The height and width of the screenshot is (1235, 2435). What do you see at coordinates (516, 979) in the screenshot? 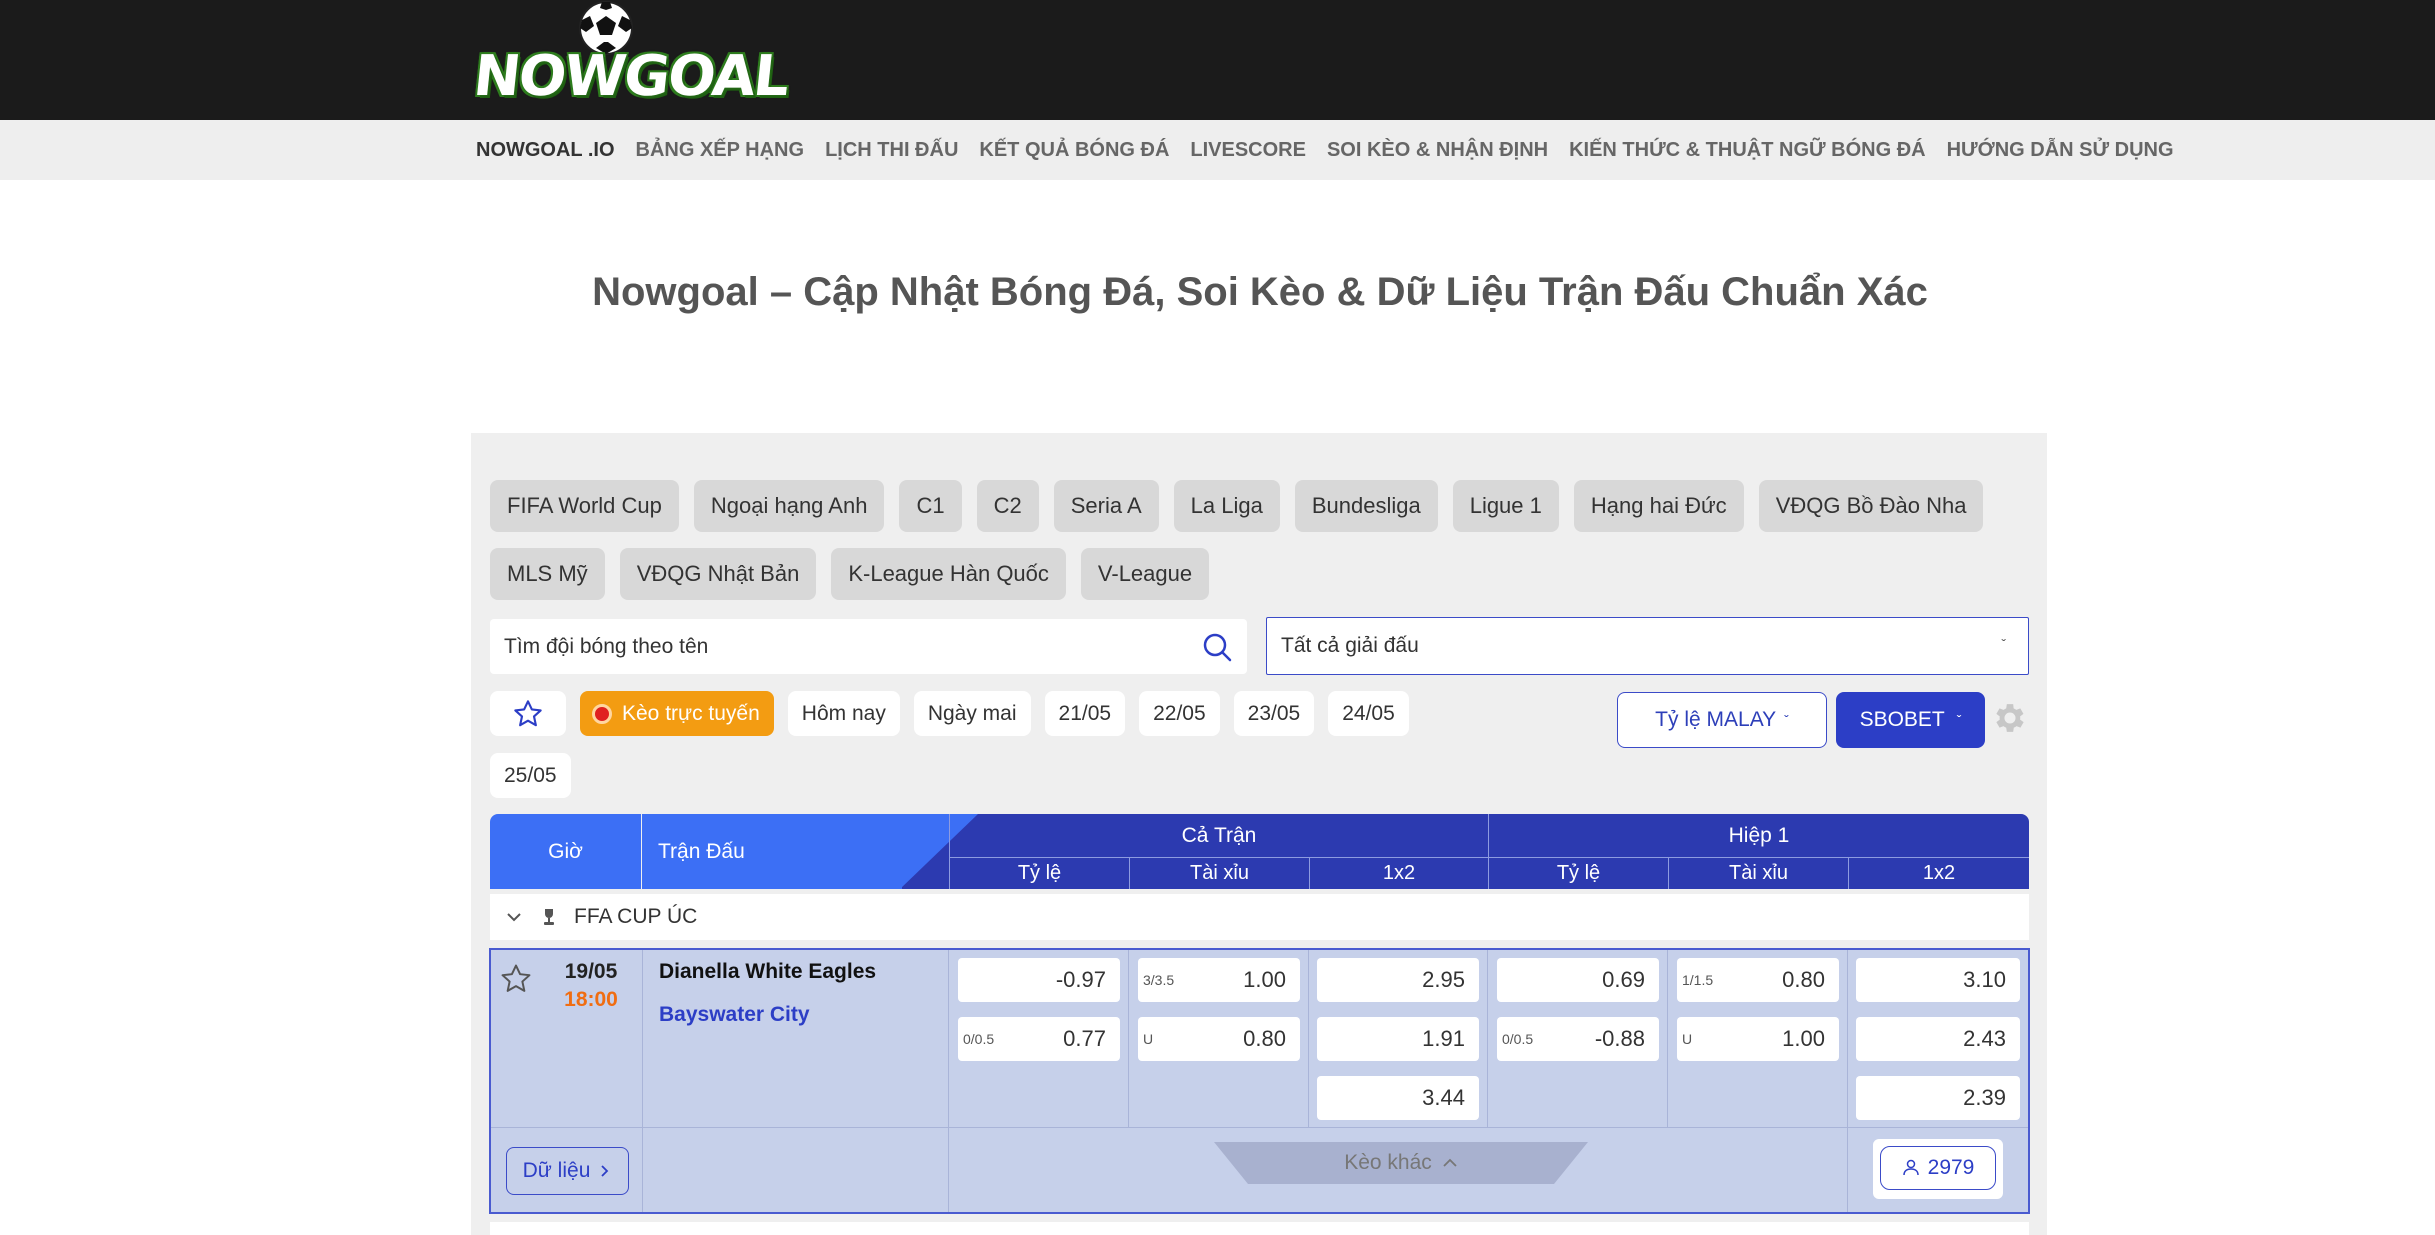
I see `favorite-star-icon` at bounding box center [516, 979].